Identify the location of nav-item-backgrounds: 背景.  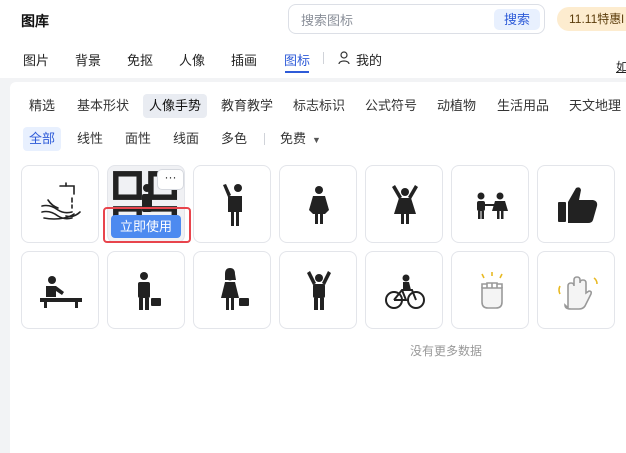
(88, 59).